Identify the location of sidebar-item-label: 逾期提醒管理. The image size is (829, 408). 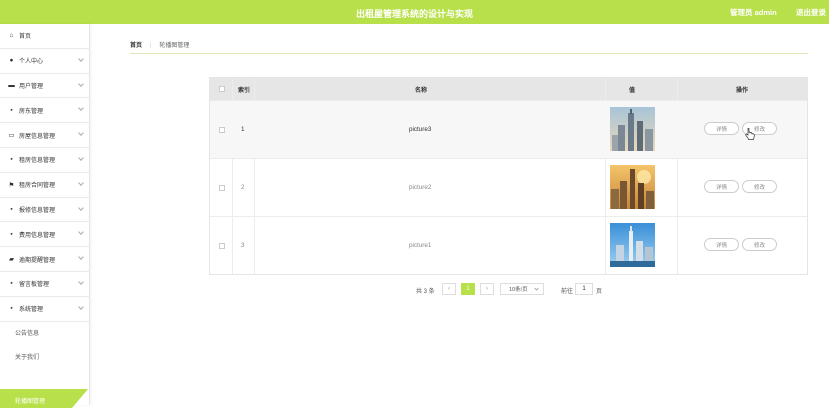
(37, 260).